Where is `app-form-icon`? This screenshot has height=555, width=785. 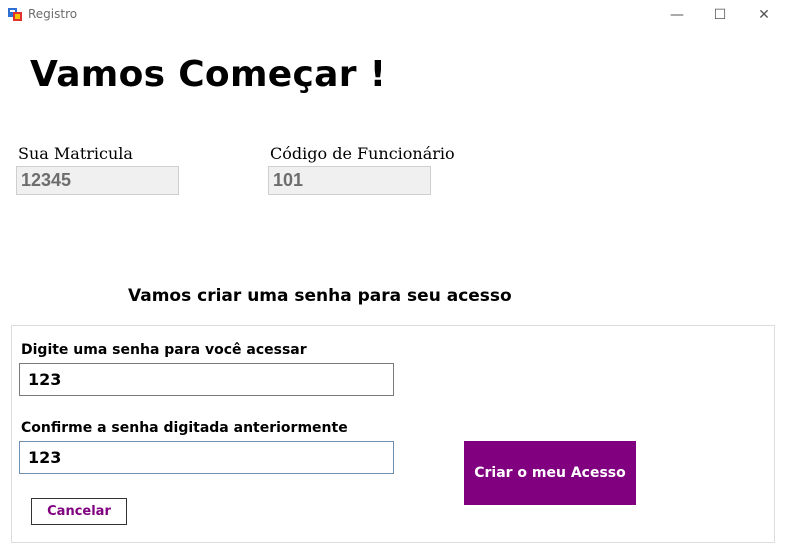 app-form-icon is located at coordinates (15, 14).